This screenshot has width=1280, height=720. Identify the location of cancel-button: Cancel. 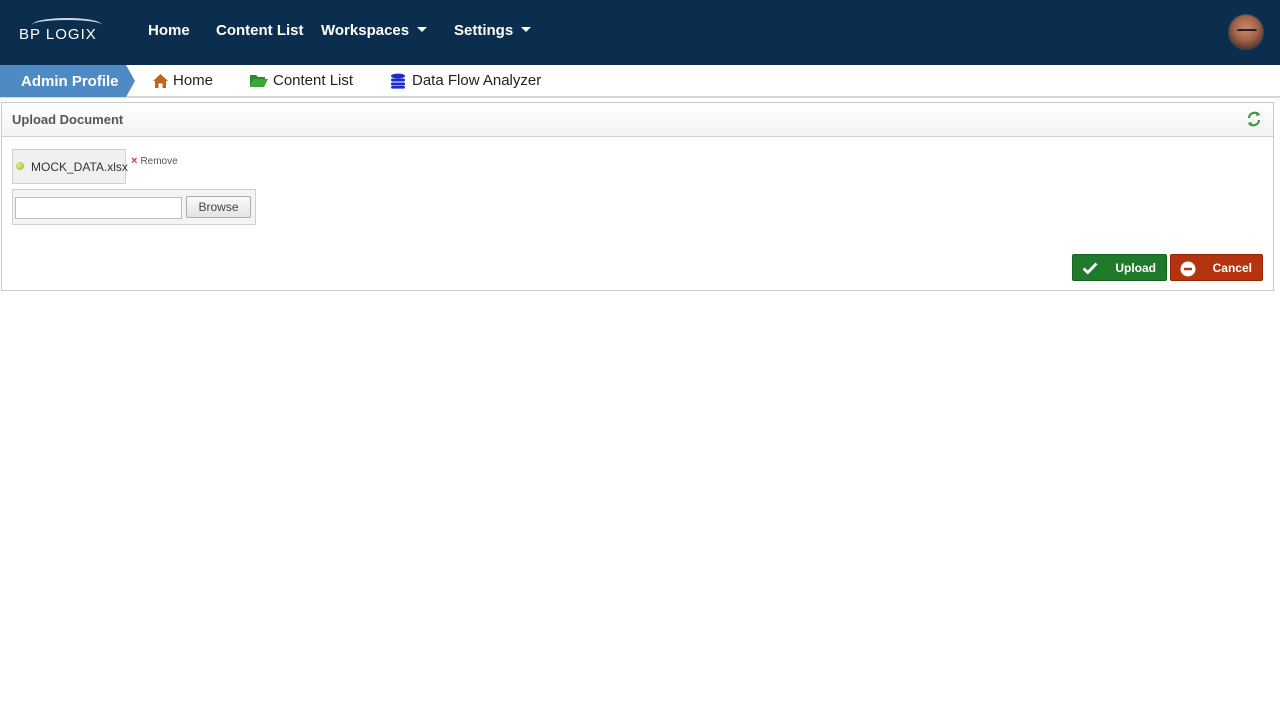
(1216, 267).